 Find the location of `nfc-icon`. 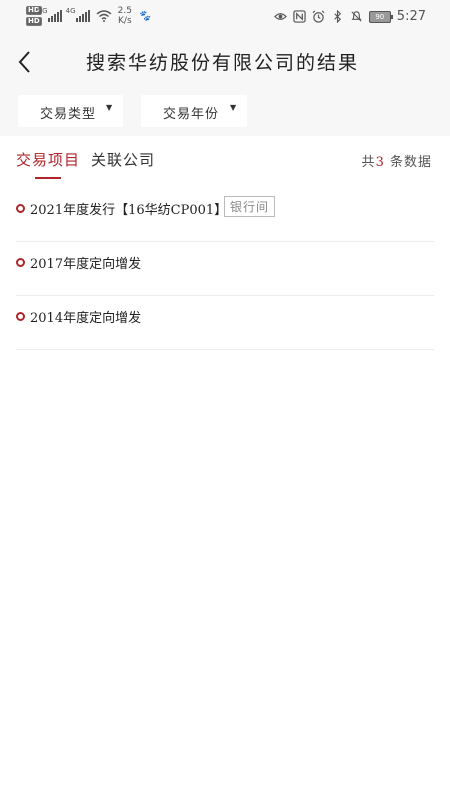

nfc-icon is located at coordinates (299, 16).